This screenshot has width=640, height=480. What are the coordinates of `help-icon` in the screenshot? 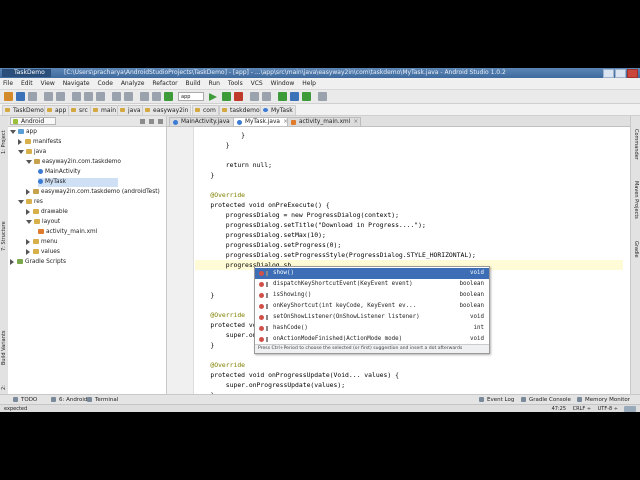 It's located at (322, 96).